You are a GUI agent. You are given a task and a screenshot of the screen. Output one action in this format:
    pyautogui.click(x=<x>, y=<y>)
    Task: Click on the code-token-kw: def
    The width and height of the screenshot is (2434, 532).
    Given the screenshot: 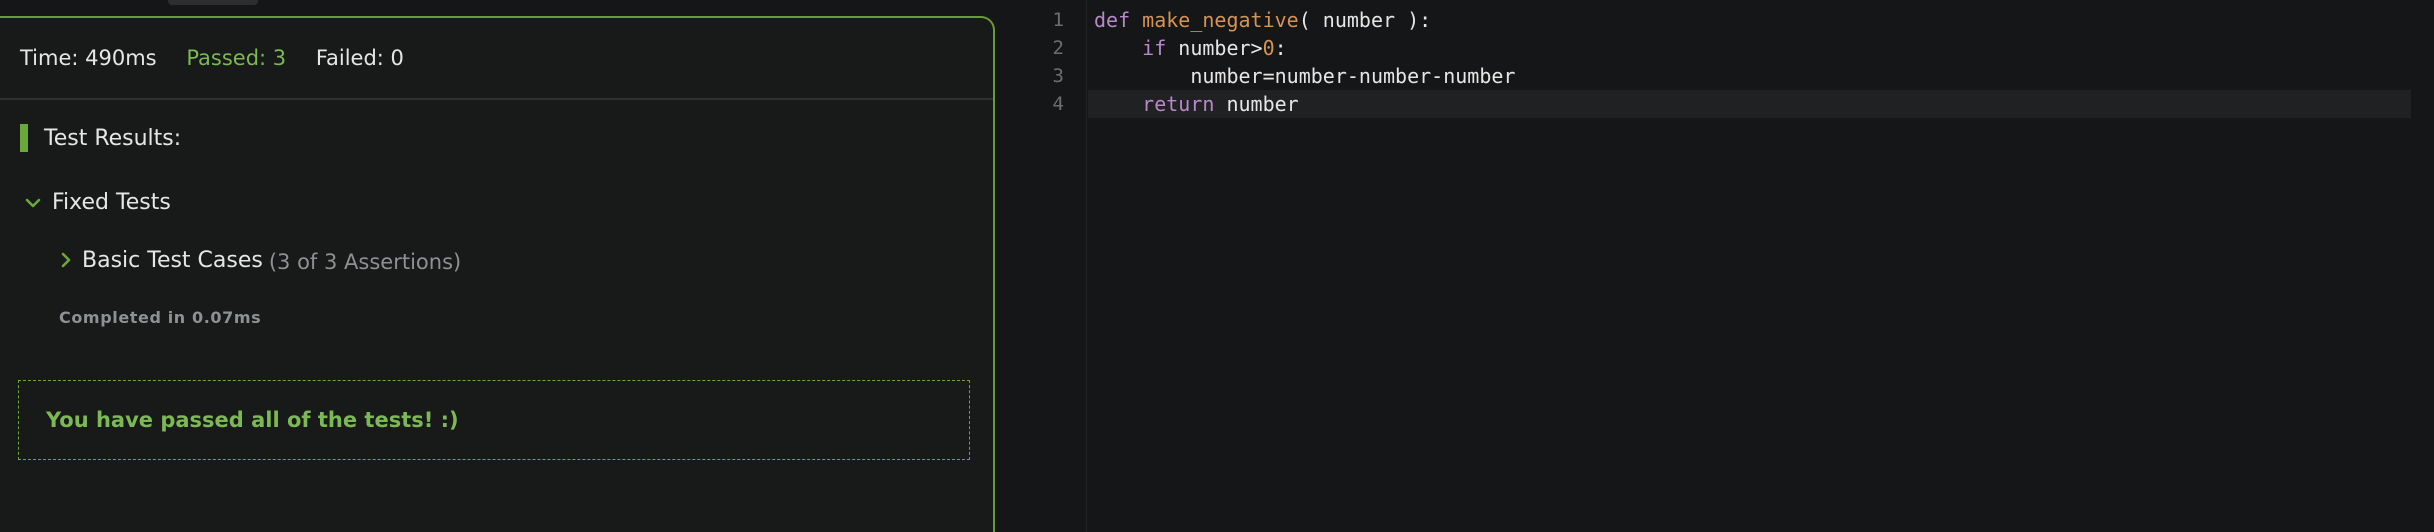 What is the action you would take?
    pyautogui.click(x=1118, y=20)
    